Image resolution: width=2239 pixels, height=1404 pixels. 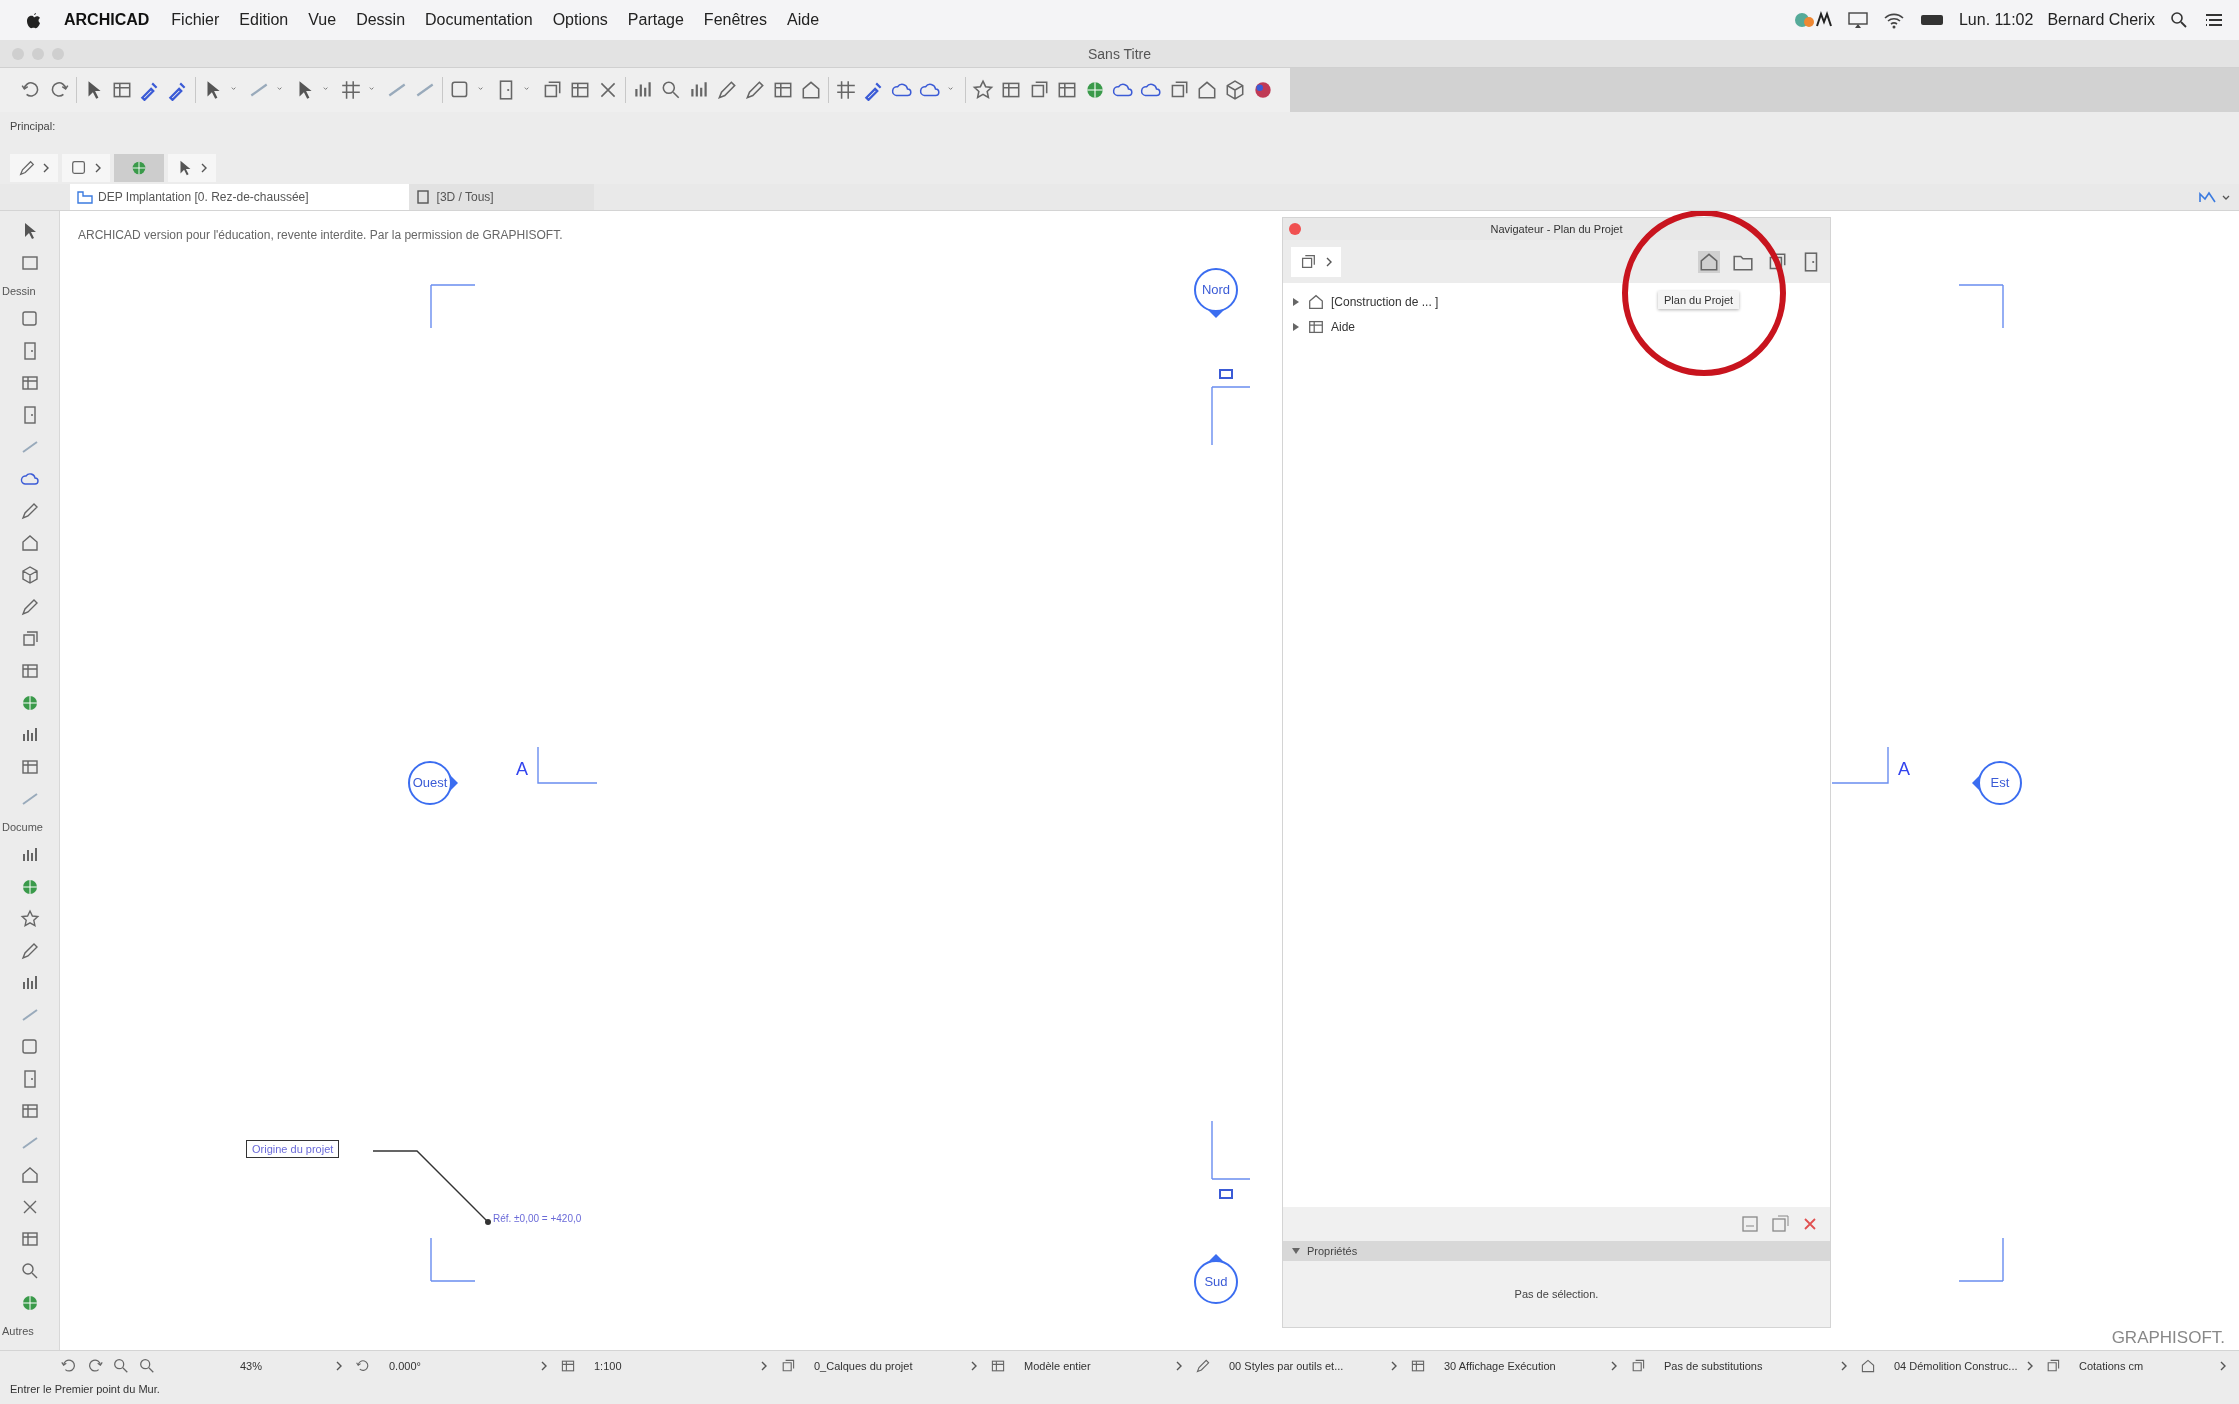 What do you see at coordinates (85, 1389) in the screenshot?
I see `prompt-text: Entrer le Premier point du Mur.` at bounding box center [85, 1389].